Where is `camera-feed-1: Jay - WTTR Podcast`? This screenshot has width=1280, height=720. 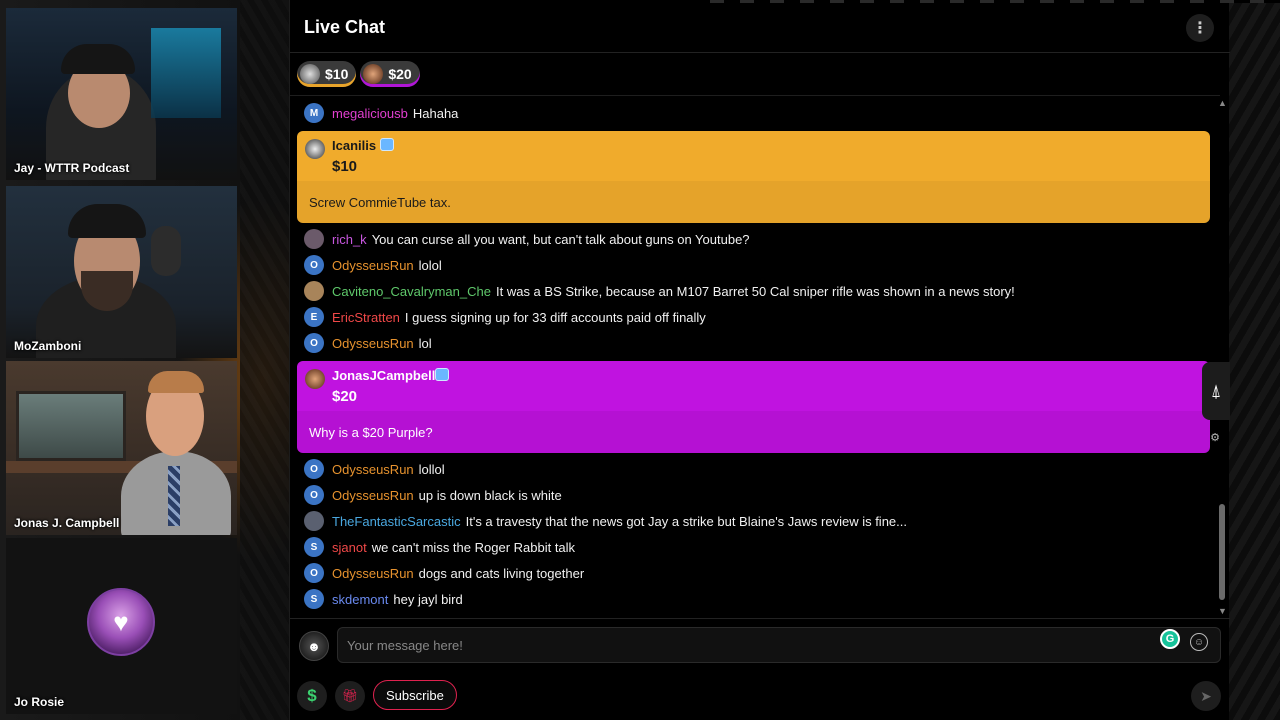
camera-feed-1: Jay - WTTR Podcast is located at coordinates (121, 94).